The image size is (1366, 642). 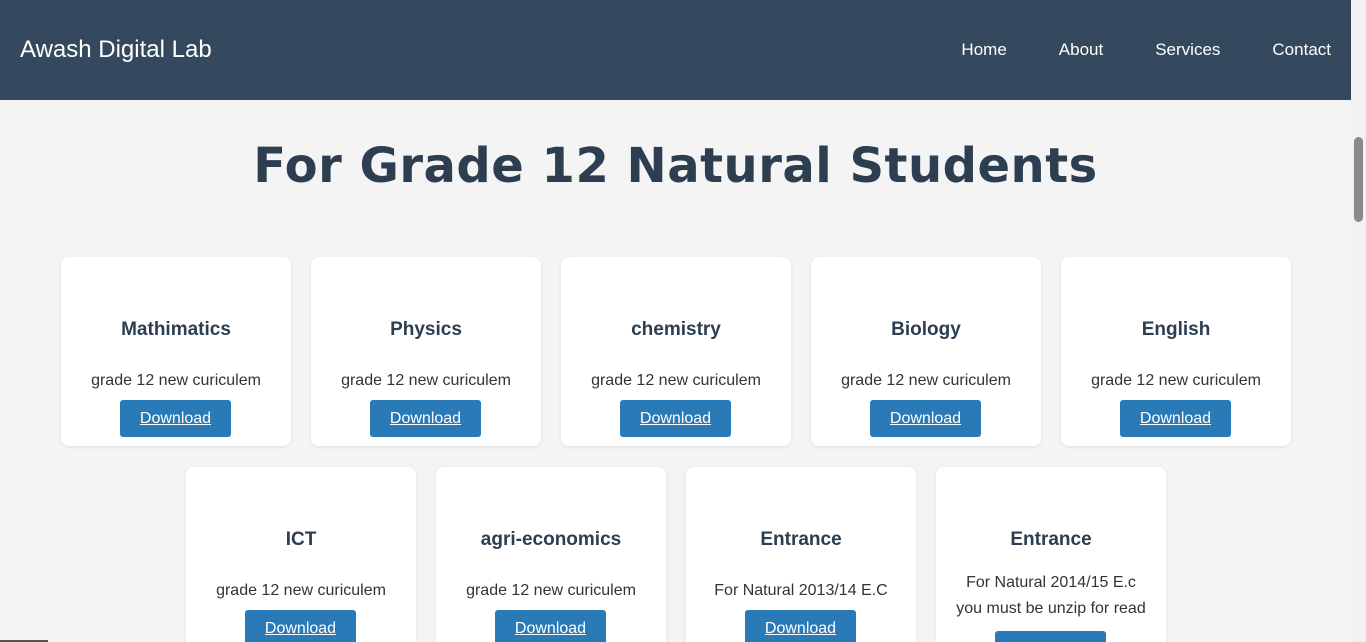 What do you see at coordinates (675, 166) in the screenshot?
I see `page-title: For Grade 12 Natural Students` at bounding box center [675, 166].